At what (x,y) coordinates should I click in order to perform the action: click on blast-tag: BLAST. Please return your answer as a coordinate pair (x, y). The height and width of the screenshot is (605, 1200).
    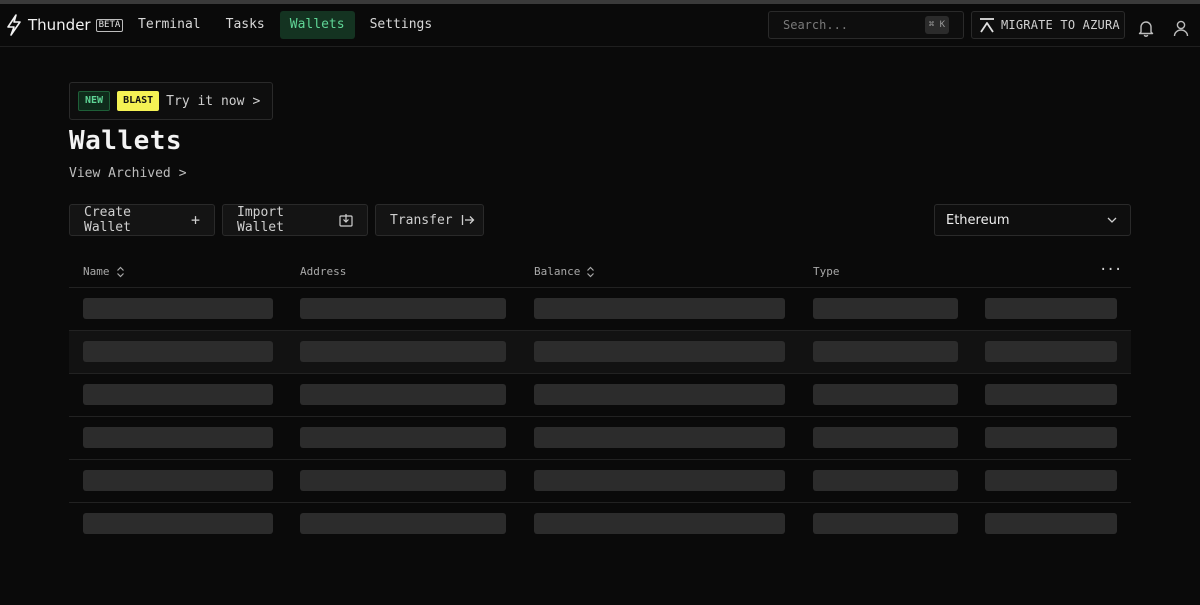
    Looking at the image, I should click on (138, 101).